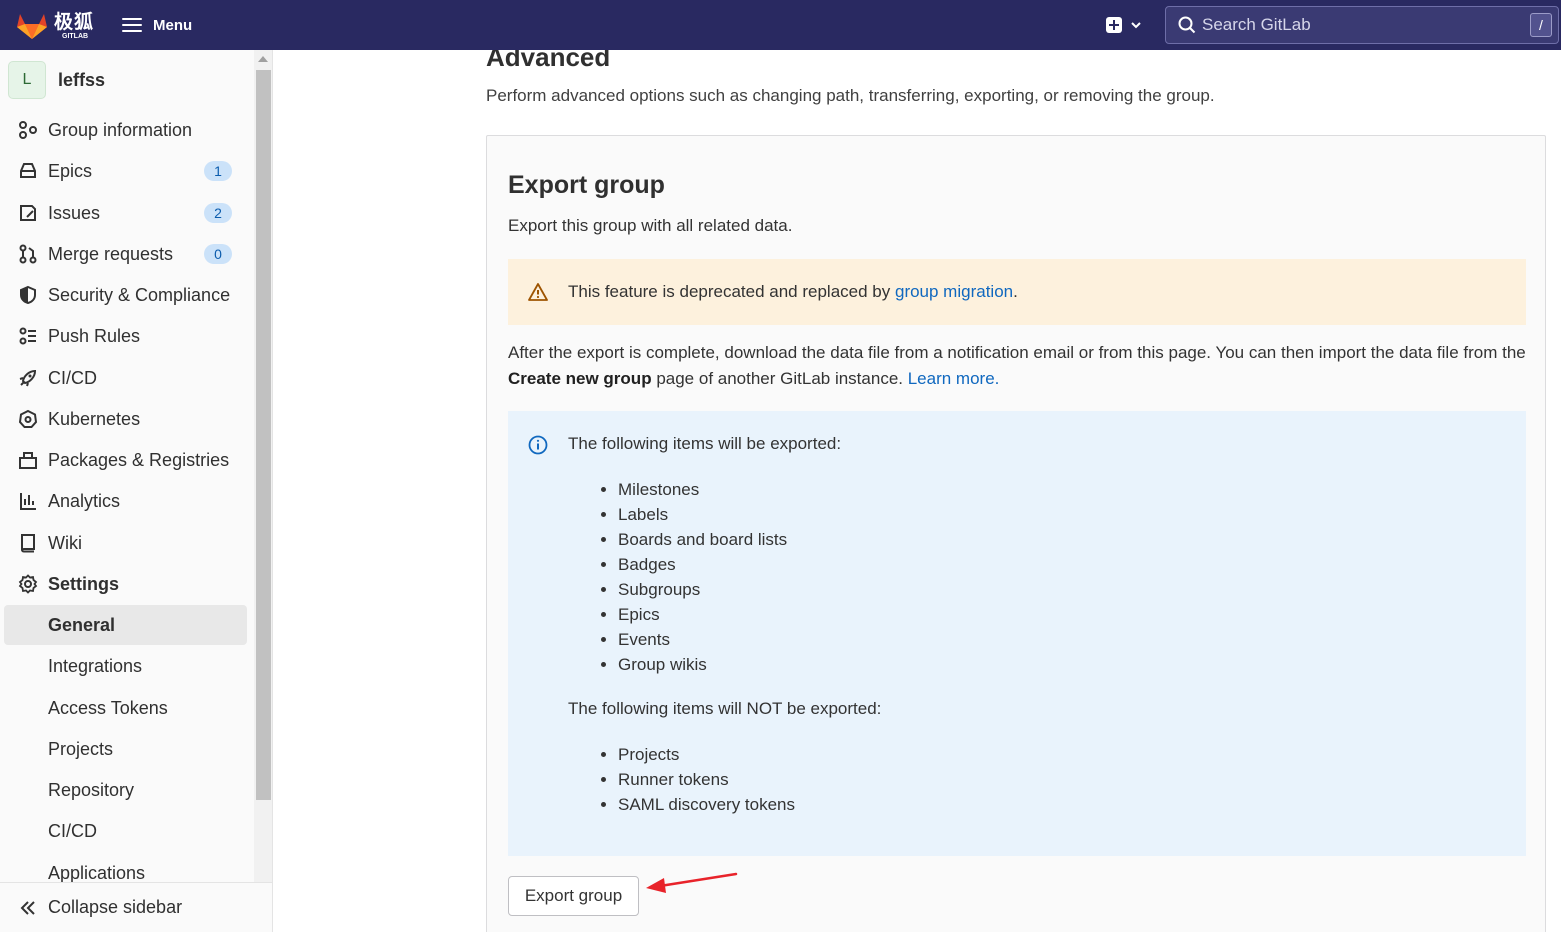 Image resolution: width=1561 pixels, height=932 pixels. I want to click on sidebar-item-kubernetes: Kubernetes, so click(125, 419).